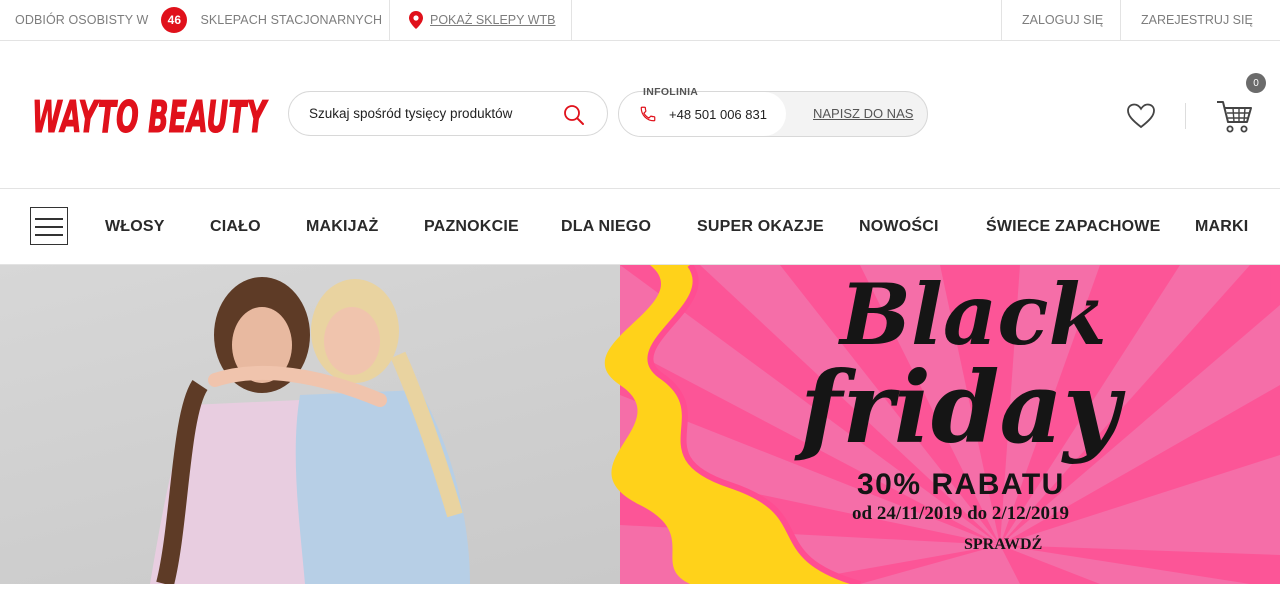  I want to click on show-stores-label: POKAŻ SKLEPY WTB, so click(493, 20).